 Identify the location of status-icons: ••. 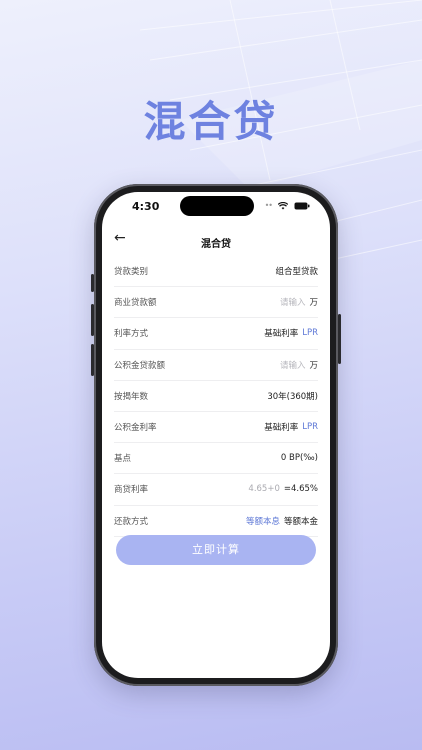
(287, 205).